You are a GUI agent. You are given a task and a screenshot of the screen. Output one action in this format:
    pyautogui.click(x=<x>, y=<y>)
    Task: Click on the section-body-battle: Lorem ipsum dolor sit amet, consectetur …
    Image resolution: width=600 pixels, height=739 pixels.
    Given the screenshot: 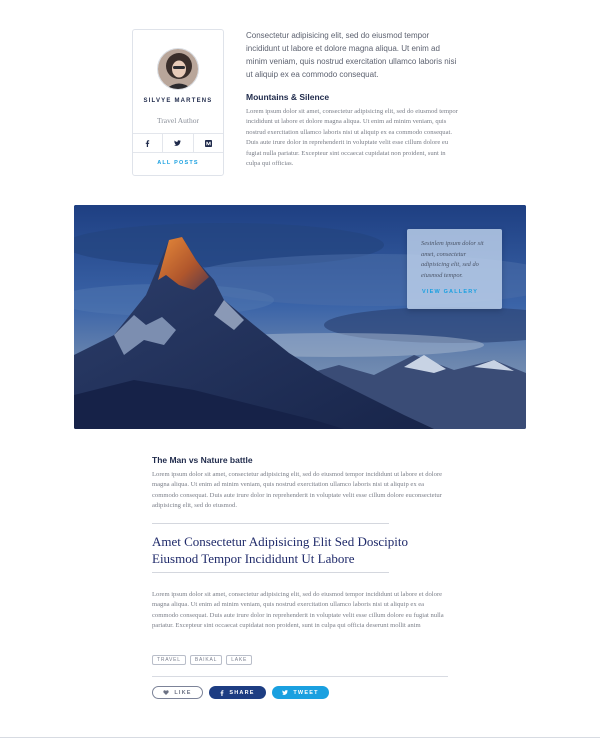 What is the action you would take?
    pyautogui.click(x=297, y=490)
    